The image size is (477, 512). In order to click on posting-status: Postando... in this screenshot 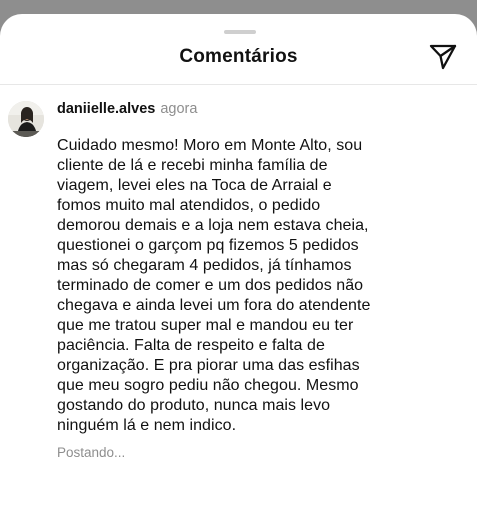, I will do `click(91, 452)`.